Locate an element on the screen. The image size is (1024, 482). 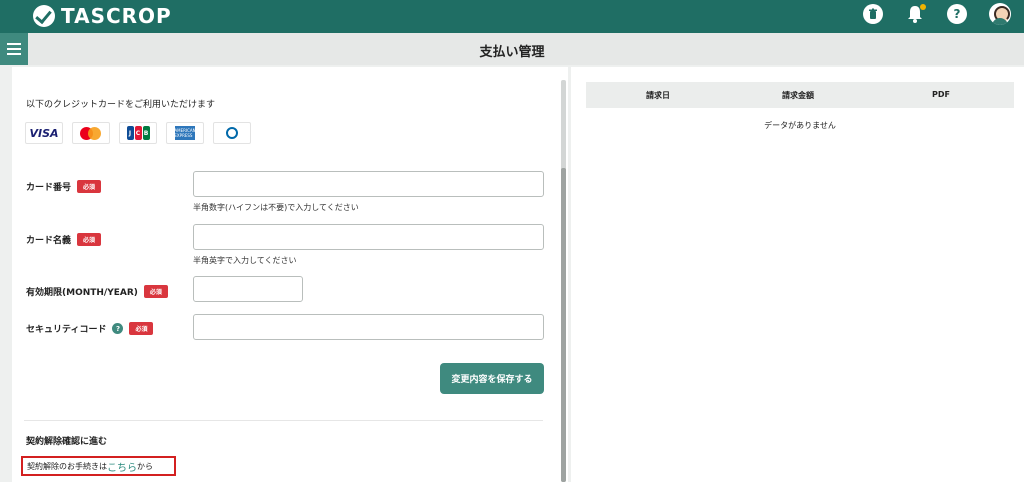
card-number-hint: 半角数字(ハイフンは不要)で入力してください is located at coordinates (276, 207).